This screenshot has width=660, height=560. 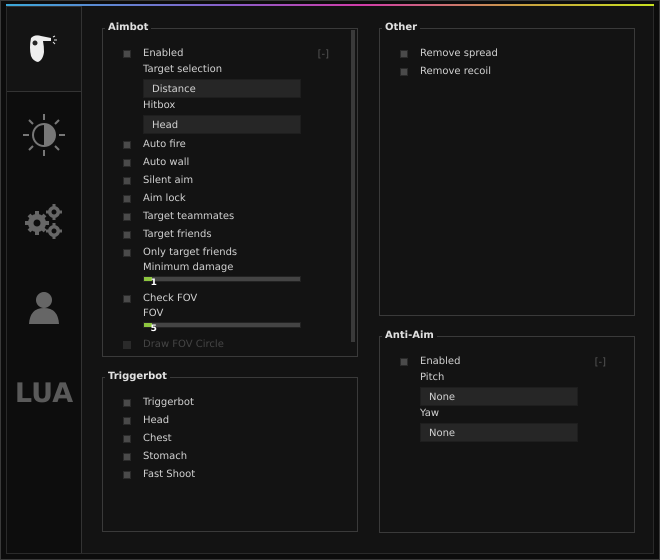 What do you see at coordinates (177, 235) in the screenshot?
I see `checkbox-label: Target friends` at bounding box center [177, 235].